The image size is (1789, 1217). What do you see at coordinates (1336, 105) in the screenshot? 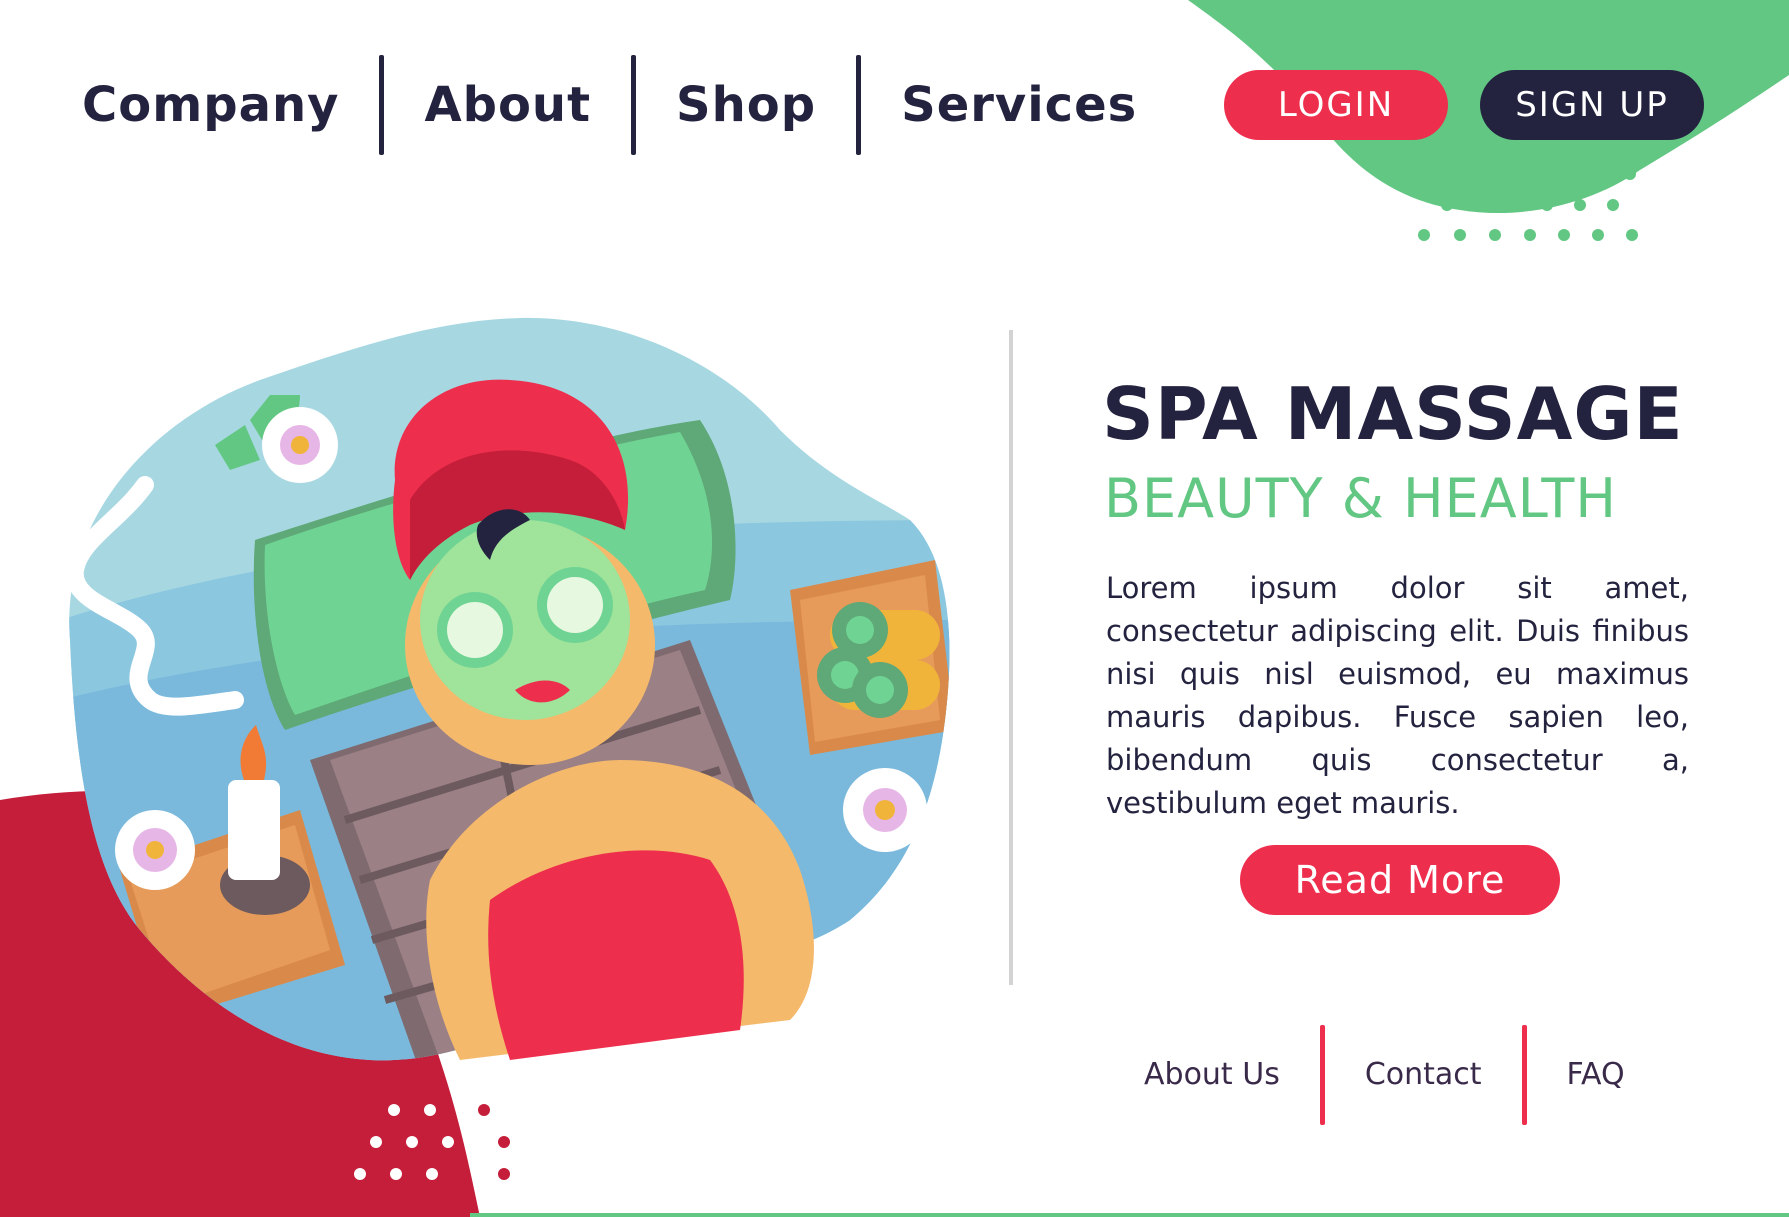
I see `login-button: LOGIN` at bounding box center [1336, 105].